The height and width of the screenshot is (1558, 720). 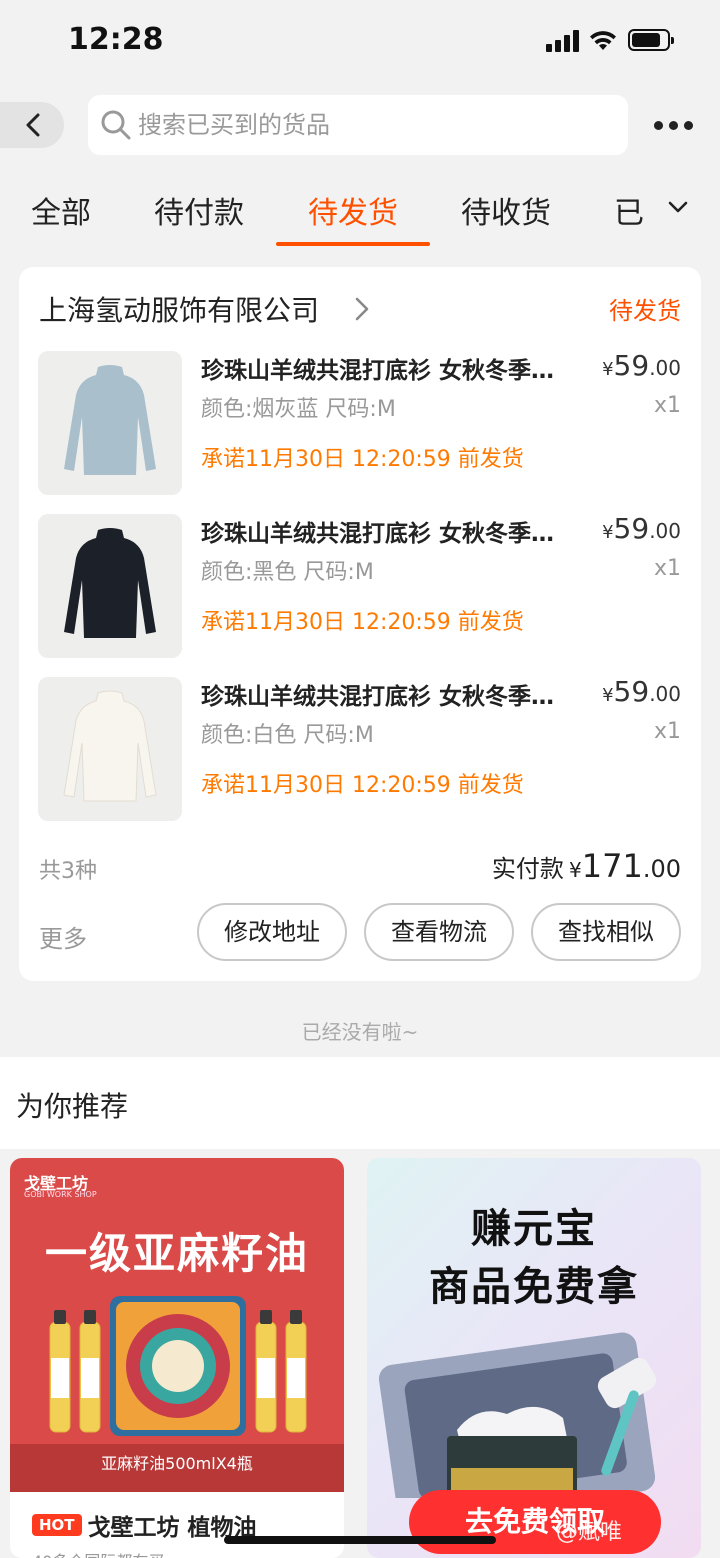 What do you see at coordinates (60, 1194) in the screenshot?
I see `brand-logo-subtext: GOBI WORK SHOP` at bounding box center [60, 1194].